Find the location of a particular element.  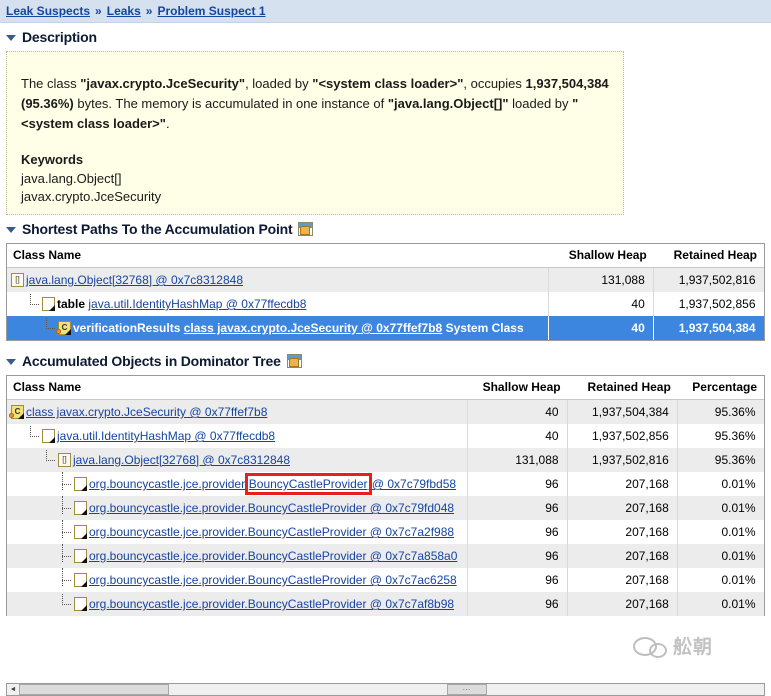

scroll-left-arrow-icon: ◄ is located at coordinates (13, 689).